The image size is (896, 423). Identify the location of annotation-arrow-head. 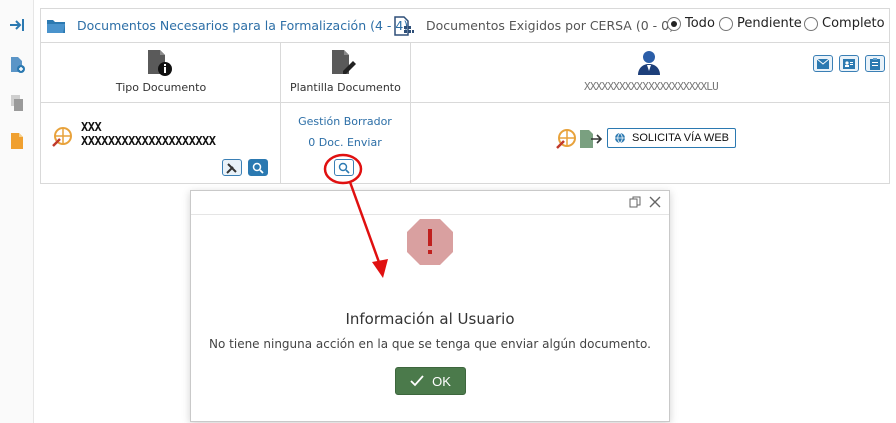
(380, 268).